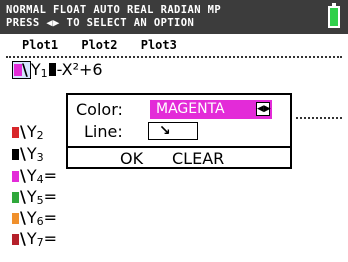 The height and width of the screenshot is (262, 348). I want to click on plot-selector-row: Plot1 Plot2 Plot3, so click(107, 46).